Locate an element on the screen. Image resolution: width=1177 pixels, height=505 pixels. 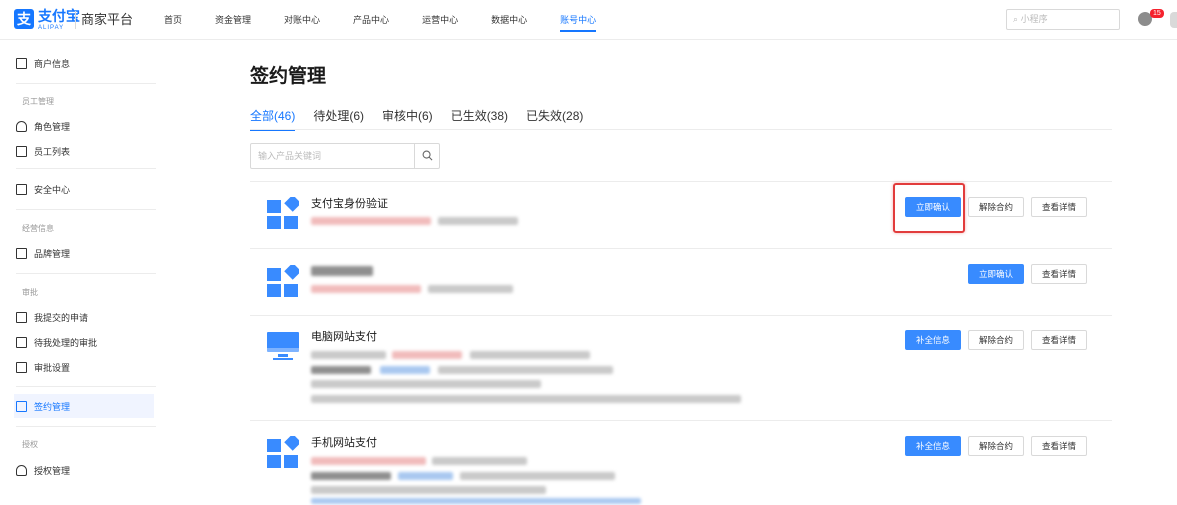
tab-active: 已生效(38) is located at coordinates (479, 117).